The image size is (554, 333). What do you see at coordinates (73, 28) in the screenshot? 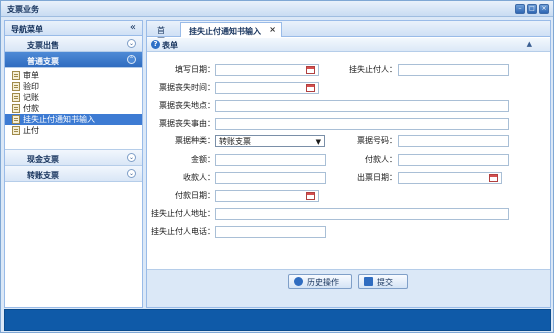
I see `sidebar-header: 导航菜单 «` at bounding box center [73, 28].